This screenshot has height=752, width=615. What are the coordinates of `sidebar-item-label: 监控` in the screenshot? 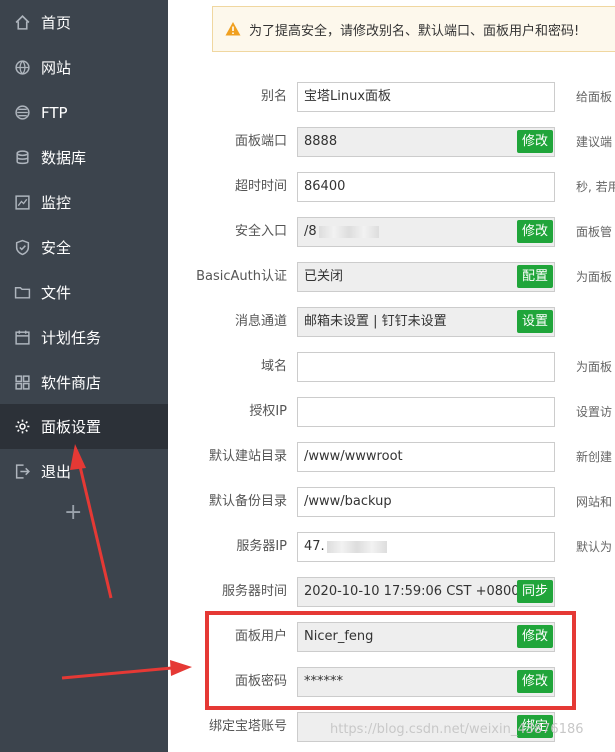 It's located at (56, 203).